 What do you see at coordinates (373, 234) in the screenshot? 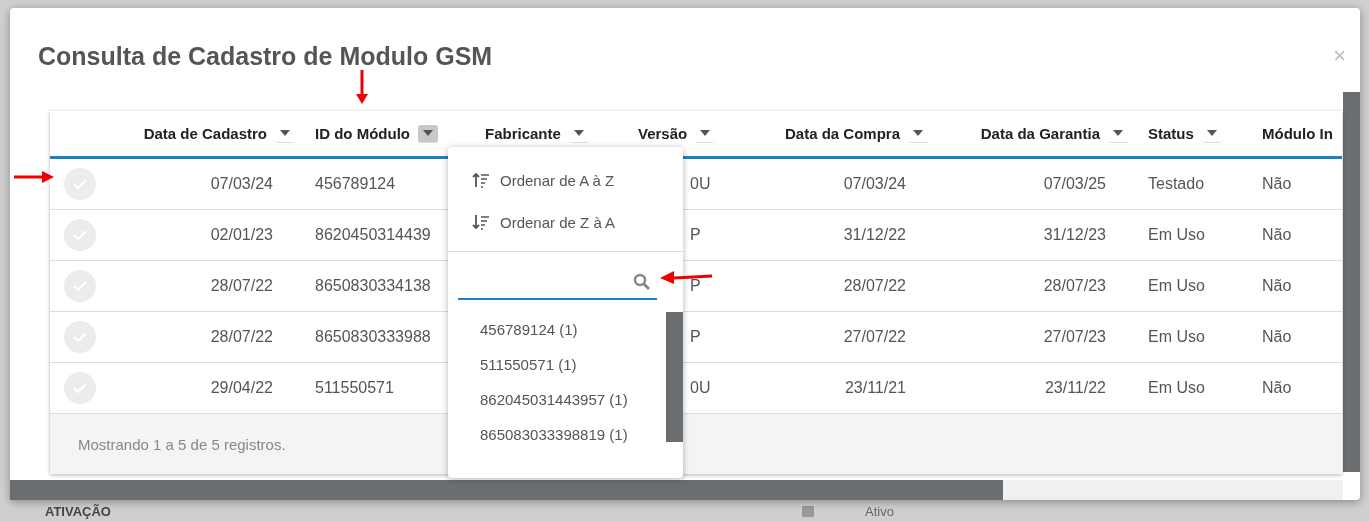
I see `table-cell: 8620450314439` at bounding box center [373, 234].